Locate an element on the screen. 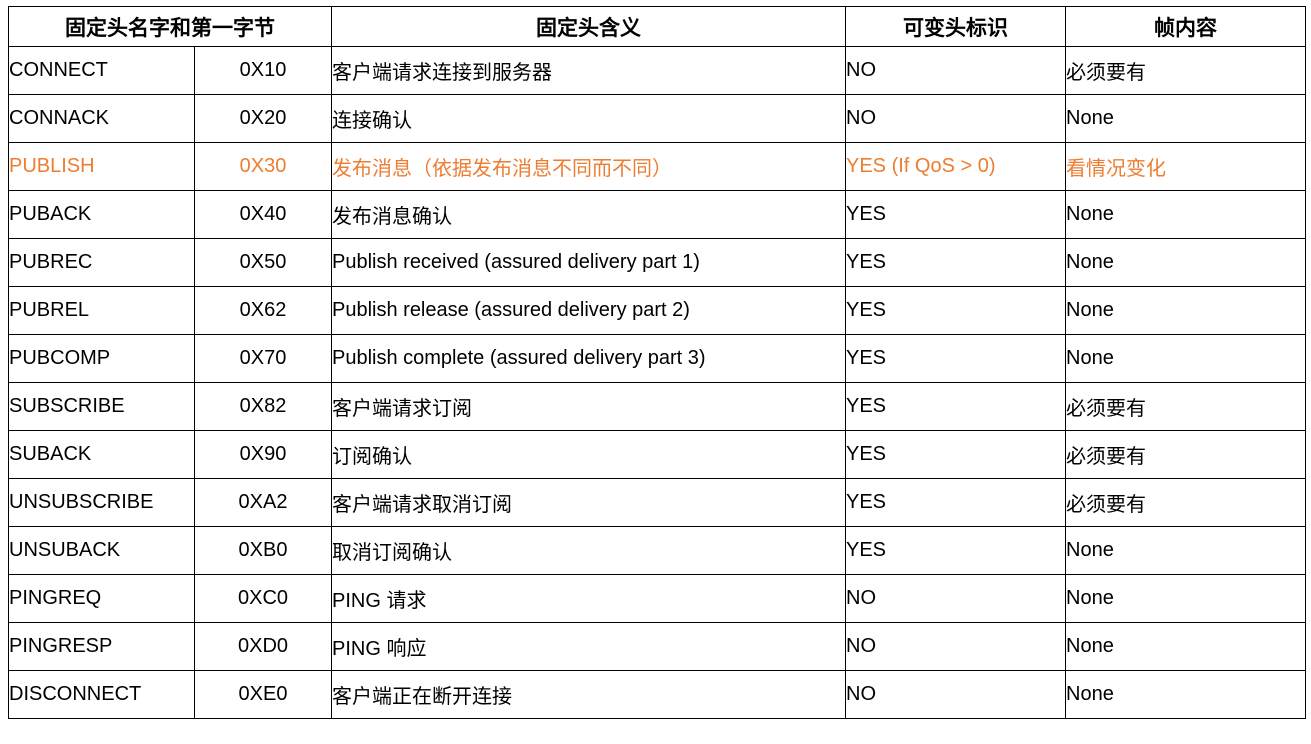 The width and height of the screenshot is (1311, 744). table-row: PINGREQ 0XC0 PING 请求 NO None is located at coordinates (657, 598).